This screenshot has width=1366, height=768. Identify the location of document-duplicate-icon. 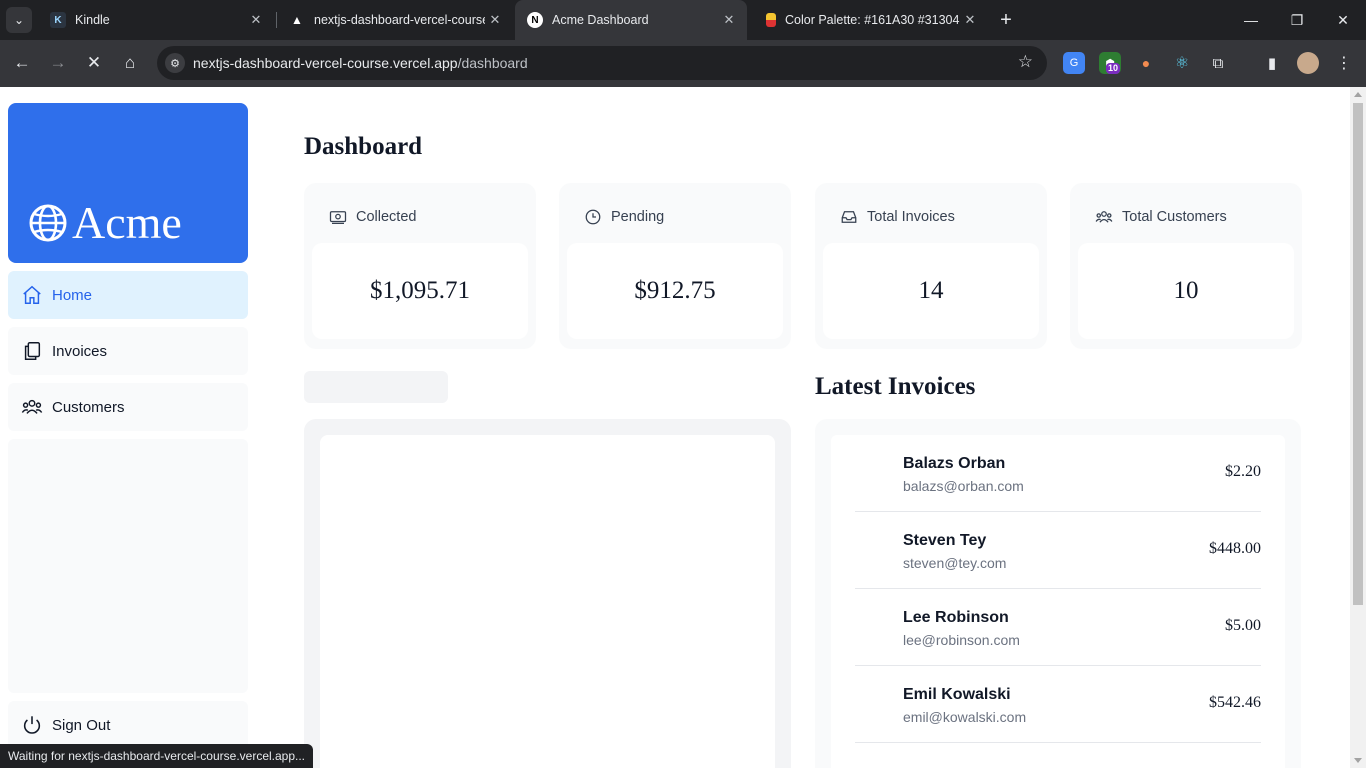
(32, 351).